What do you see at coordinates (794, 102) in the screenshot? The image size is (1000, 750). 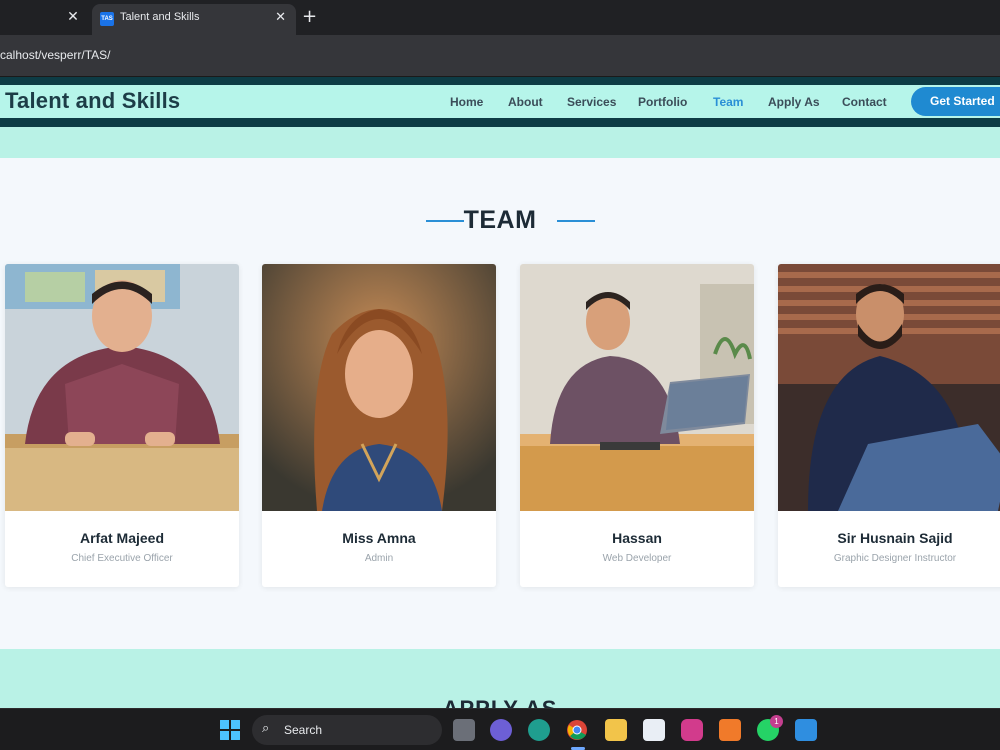 I see `nav-apply-as: Apply As` at bounding box center [794, 102].